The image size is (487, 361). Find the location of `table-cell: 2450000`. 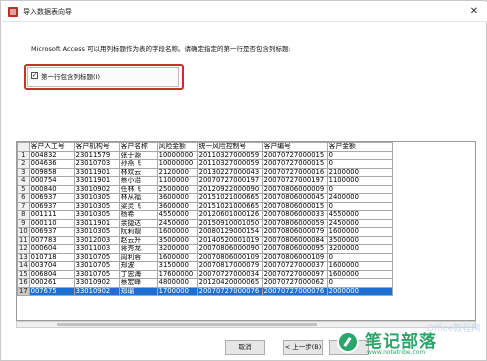

table-cell: 2450000 is located at coordinates (359, 223).